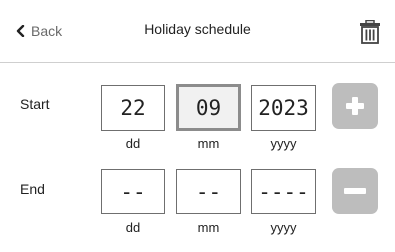 The height and width of the screenshot is (252, 395). Describe the element at coordinates (32, 189) in the screenshot. I see `end-label: End` at that location.